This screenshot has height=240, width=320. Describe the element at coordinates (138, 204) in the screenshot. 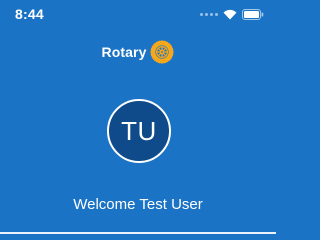

I see `welcome-message: Welcome Test User` at that location.